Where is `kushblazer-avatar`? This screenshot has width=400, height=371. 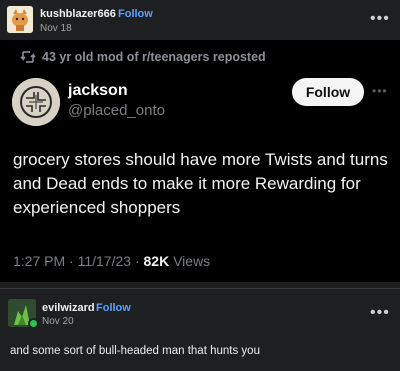 kushblazer-avatar is located at coordinates (20, 19).